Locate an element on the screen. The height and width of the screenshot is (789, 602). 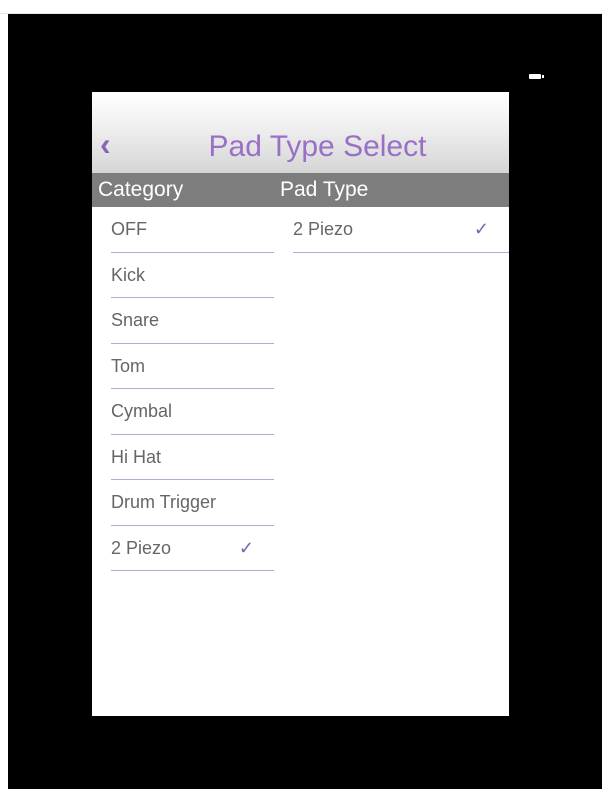
category-label: Snare is located at coordinates (135, 320).